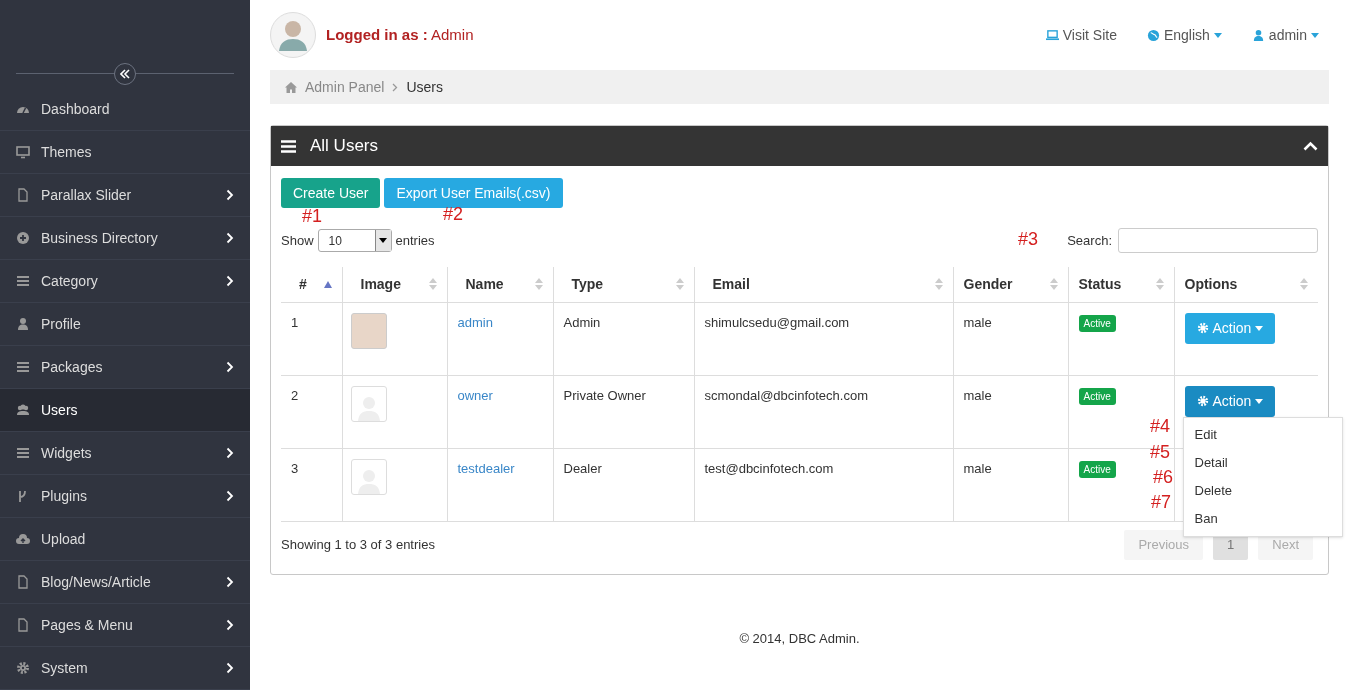 The image size is (1349, 690). What do you see at coordinates (1262, 434) in the screenshot?
I see `dropdown-item: Edit` at bounding box center [1262, 434].